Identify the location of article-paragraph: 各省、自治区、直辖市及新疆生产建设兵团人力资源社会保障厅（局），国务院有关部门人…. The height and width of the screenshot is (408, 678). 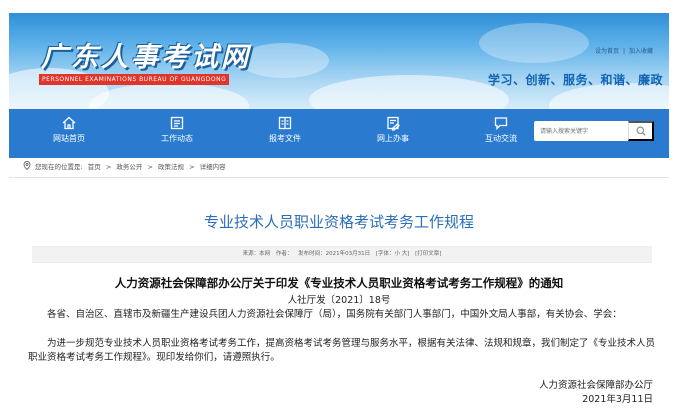
(334, 314).